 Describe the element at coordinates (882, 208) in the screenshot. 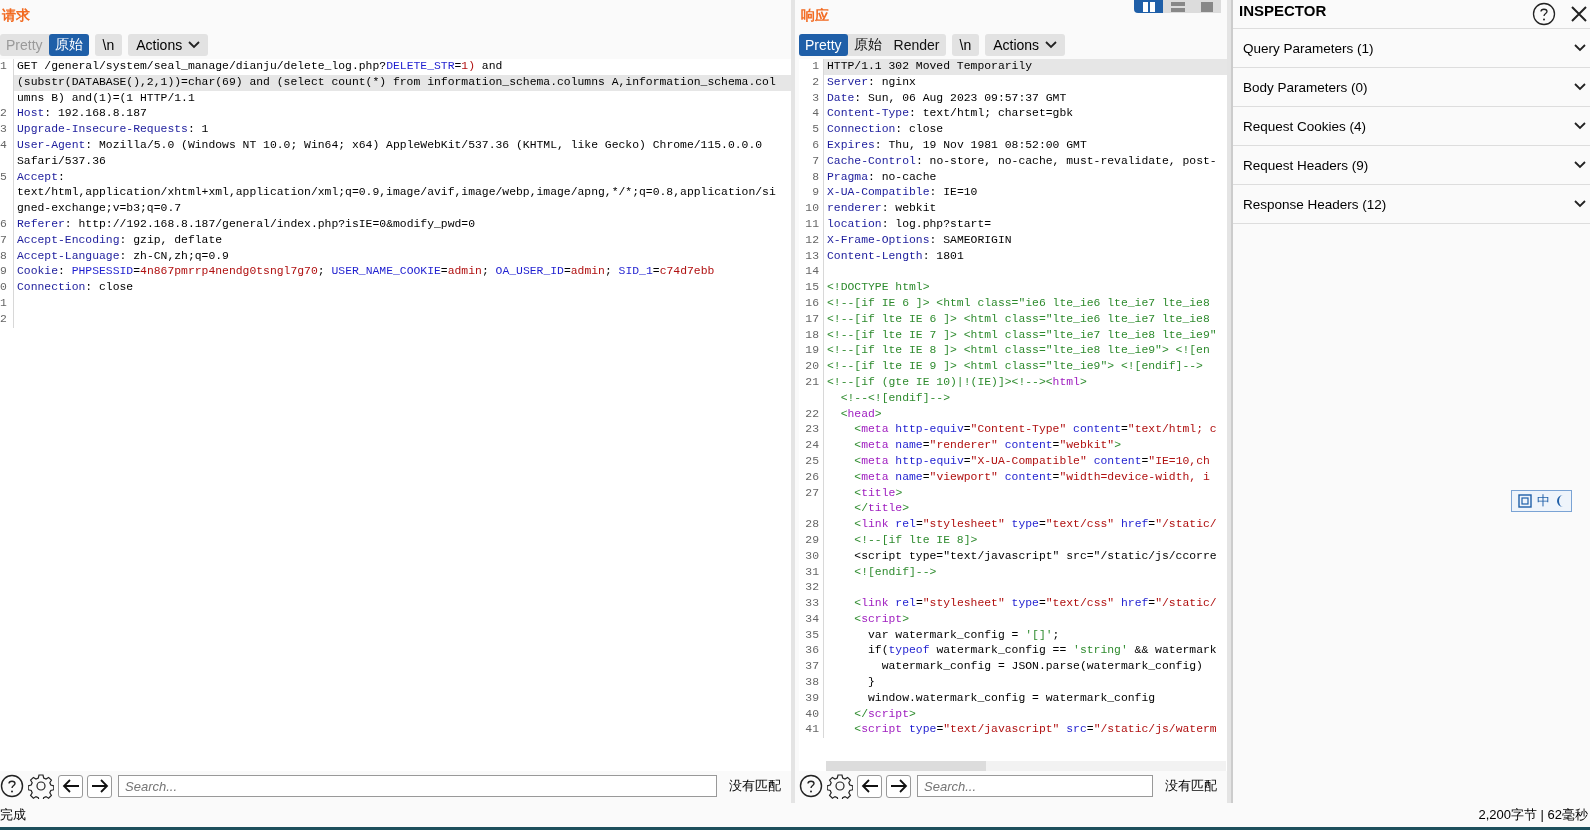

I see `code-line: renderer: webkit` at that location.